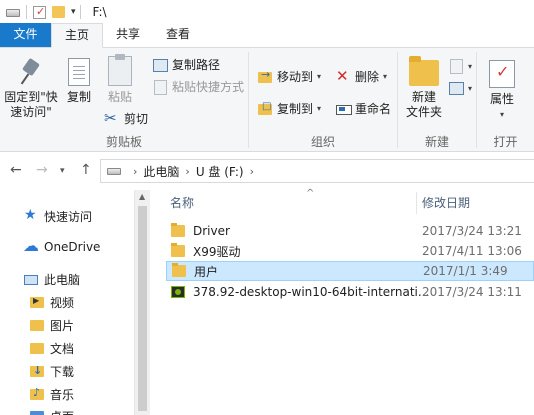 Image resolution: width=534 pixels, height=415 pixels. Describe the element at coordinates (16, 170) in the screenshot. I see `back-arrow-icon: ←` at that location.